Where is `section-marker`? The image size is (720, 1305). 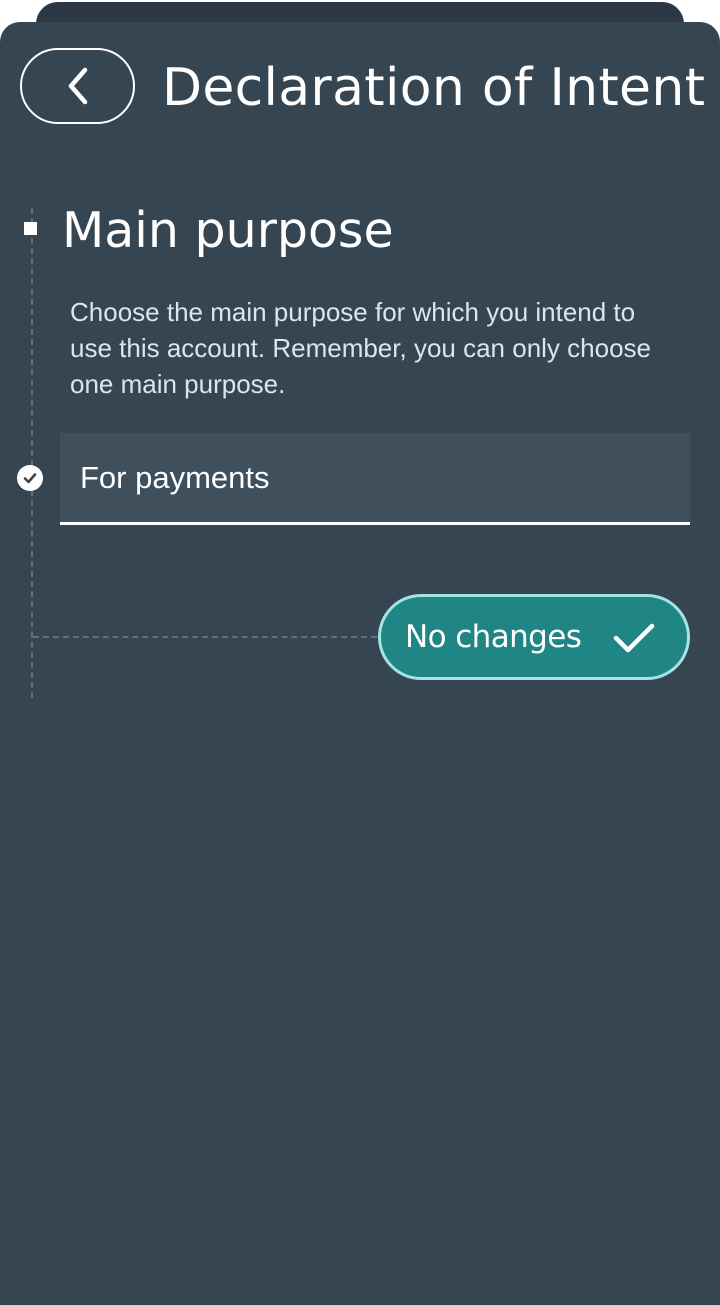
section-marker is located at coordinates (30, 228).